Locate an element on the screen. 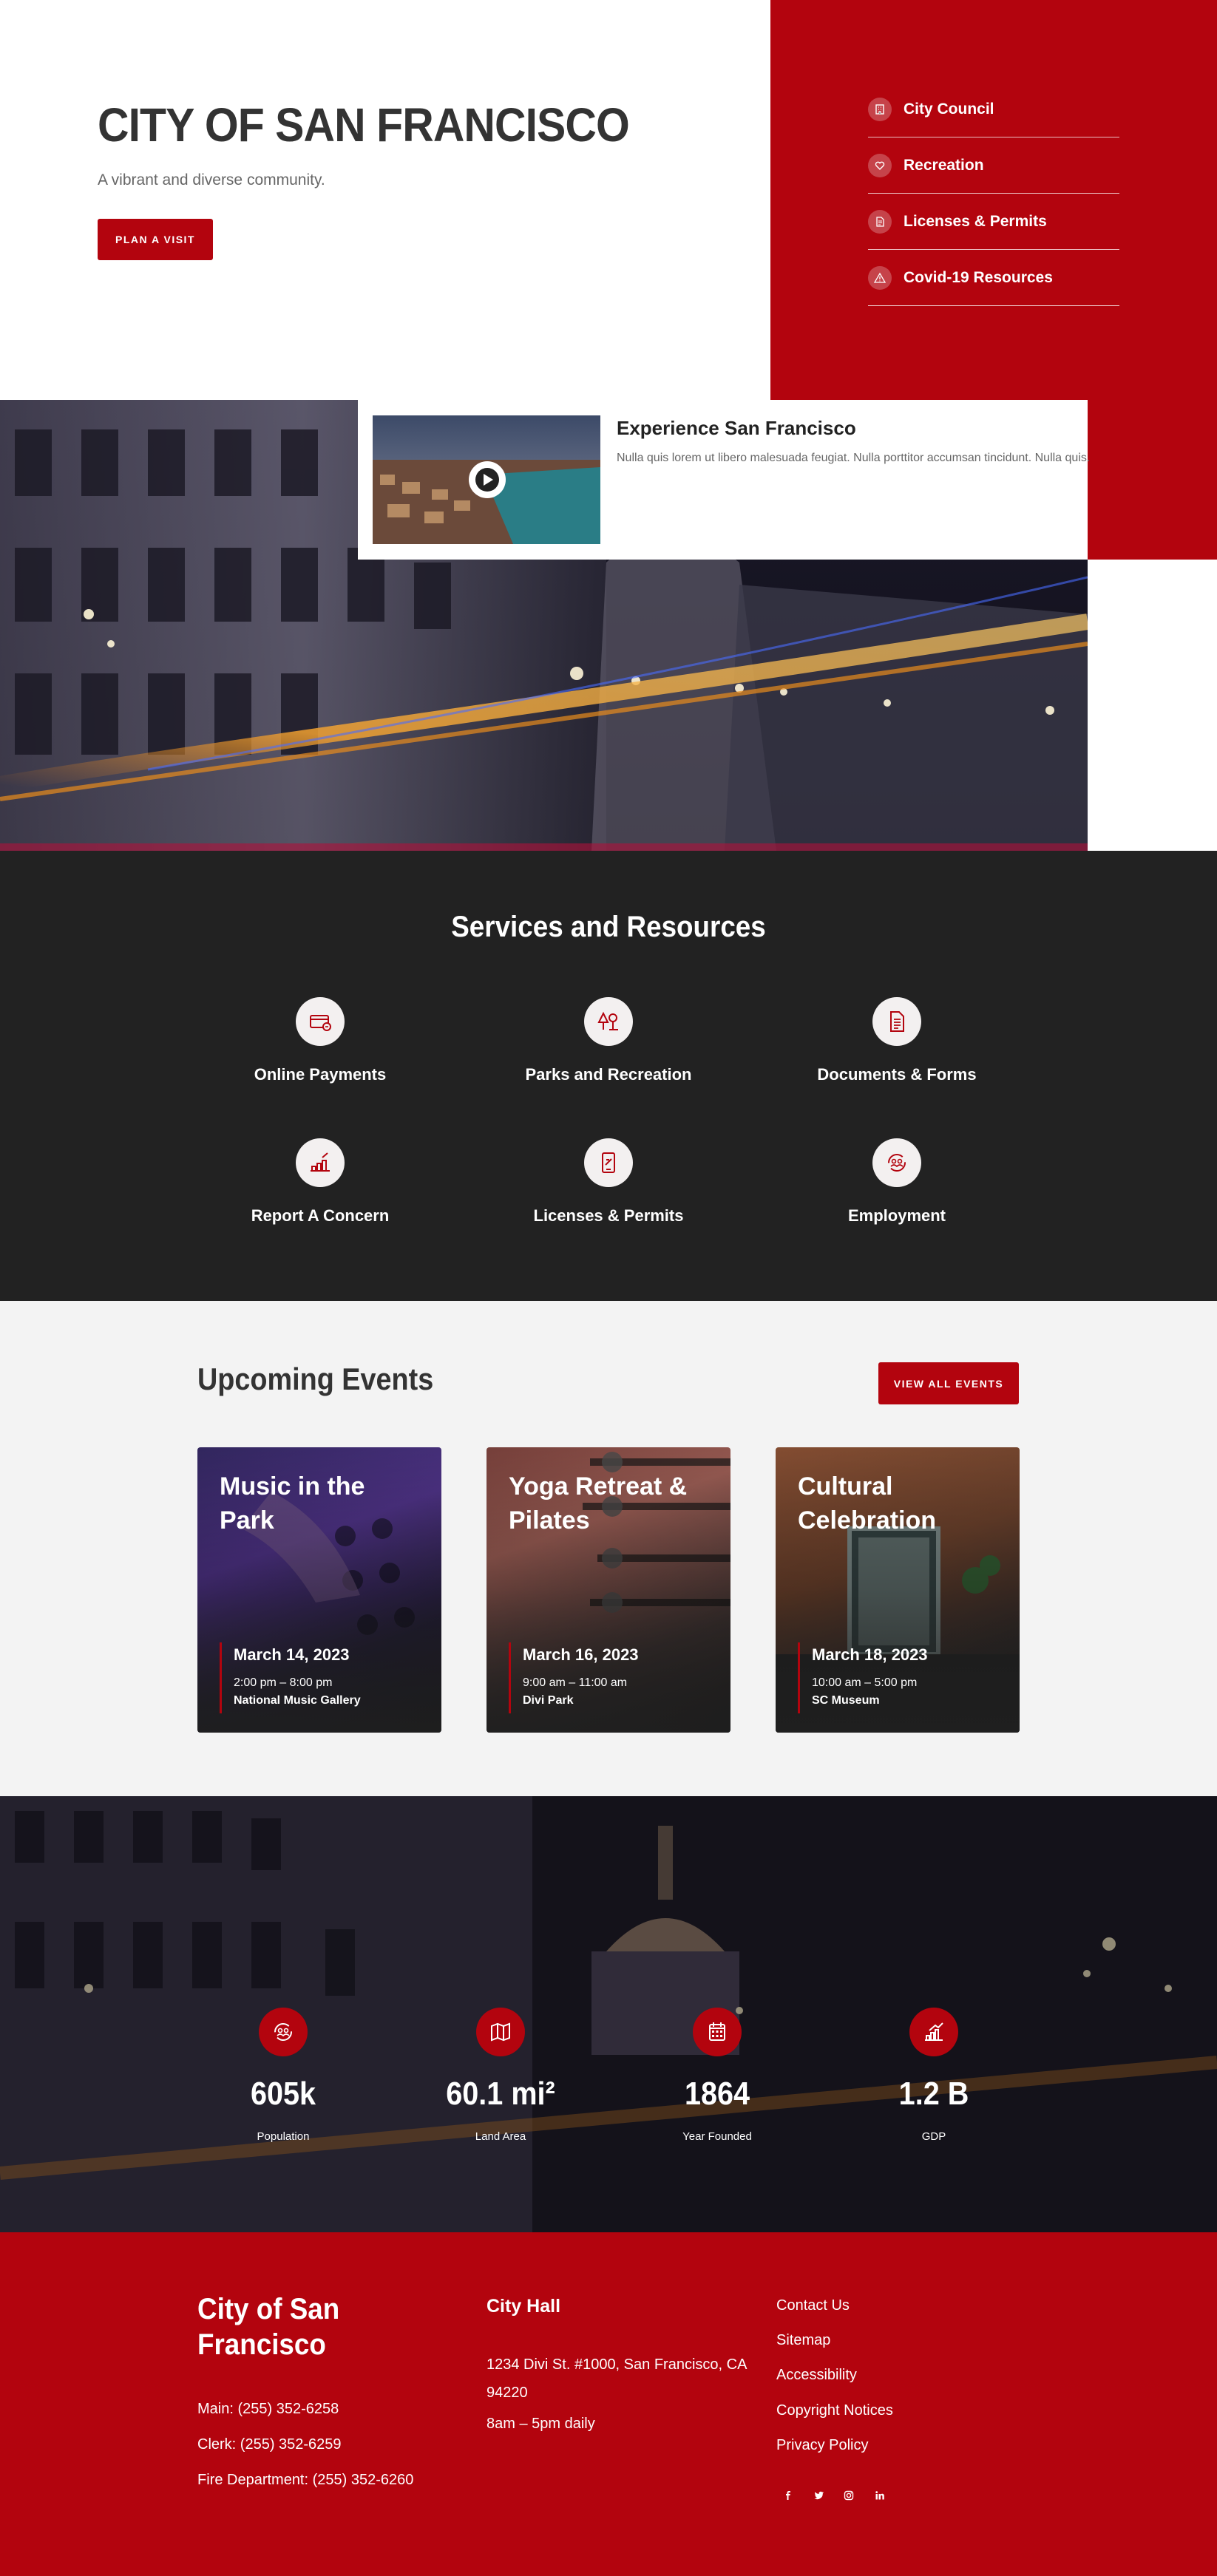 This screenshot has width=1217, height=2576. facebook-icon is located at coordinates (788, 2495).